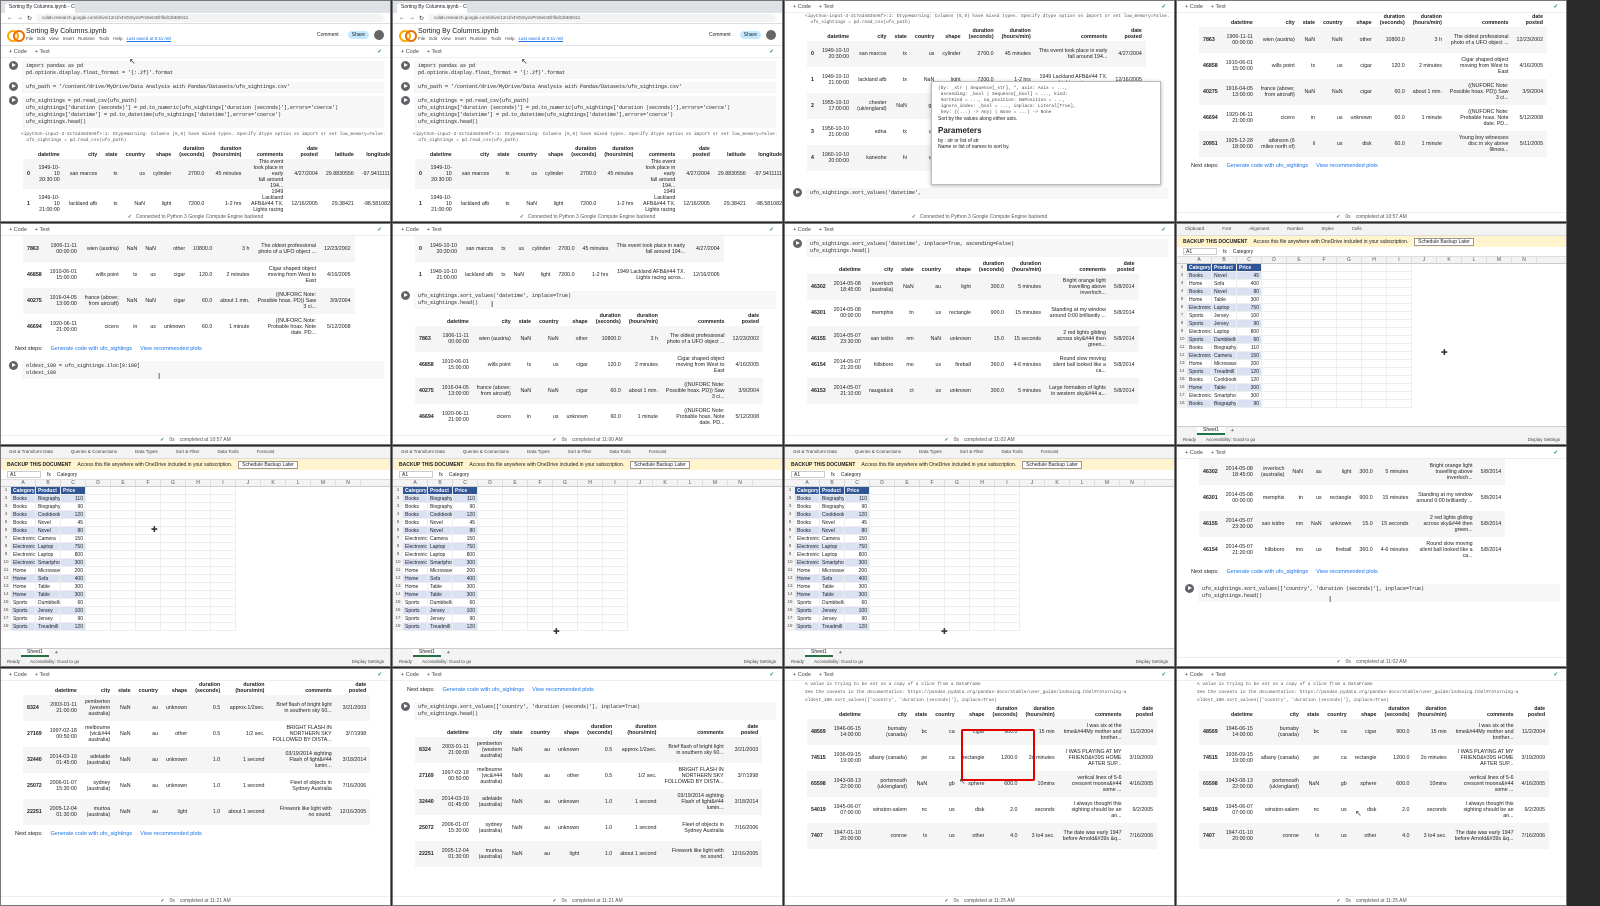 The image size is (1600, 906). Describe the element at coordinates (878, 452) in the screenshot. I see `ribbon-group: Queries & Connections` at that location.